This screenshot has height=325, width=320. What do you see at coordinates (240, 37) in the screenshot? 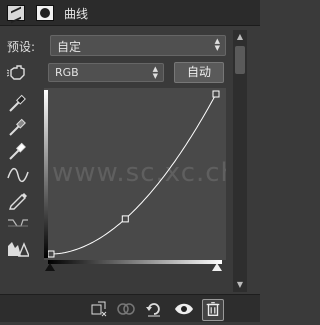
I see `scroll-up-arrow-icon: ▲` at bounding box center [240, 37].